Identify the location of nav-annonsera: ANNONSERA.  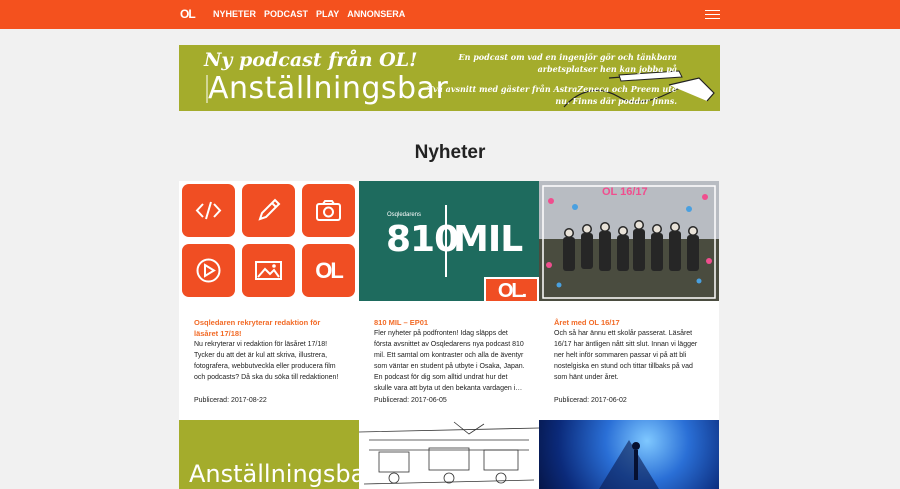
(376, 14).